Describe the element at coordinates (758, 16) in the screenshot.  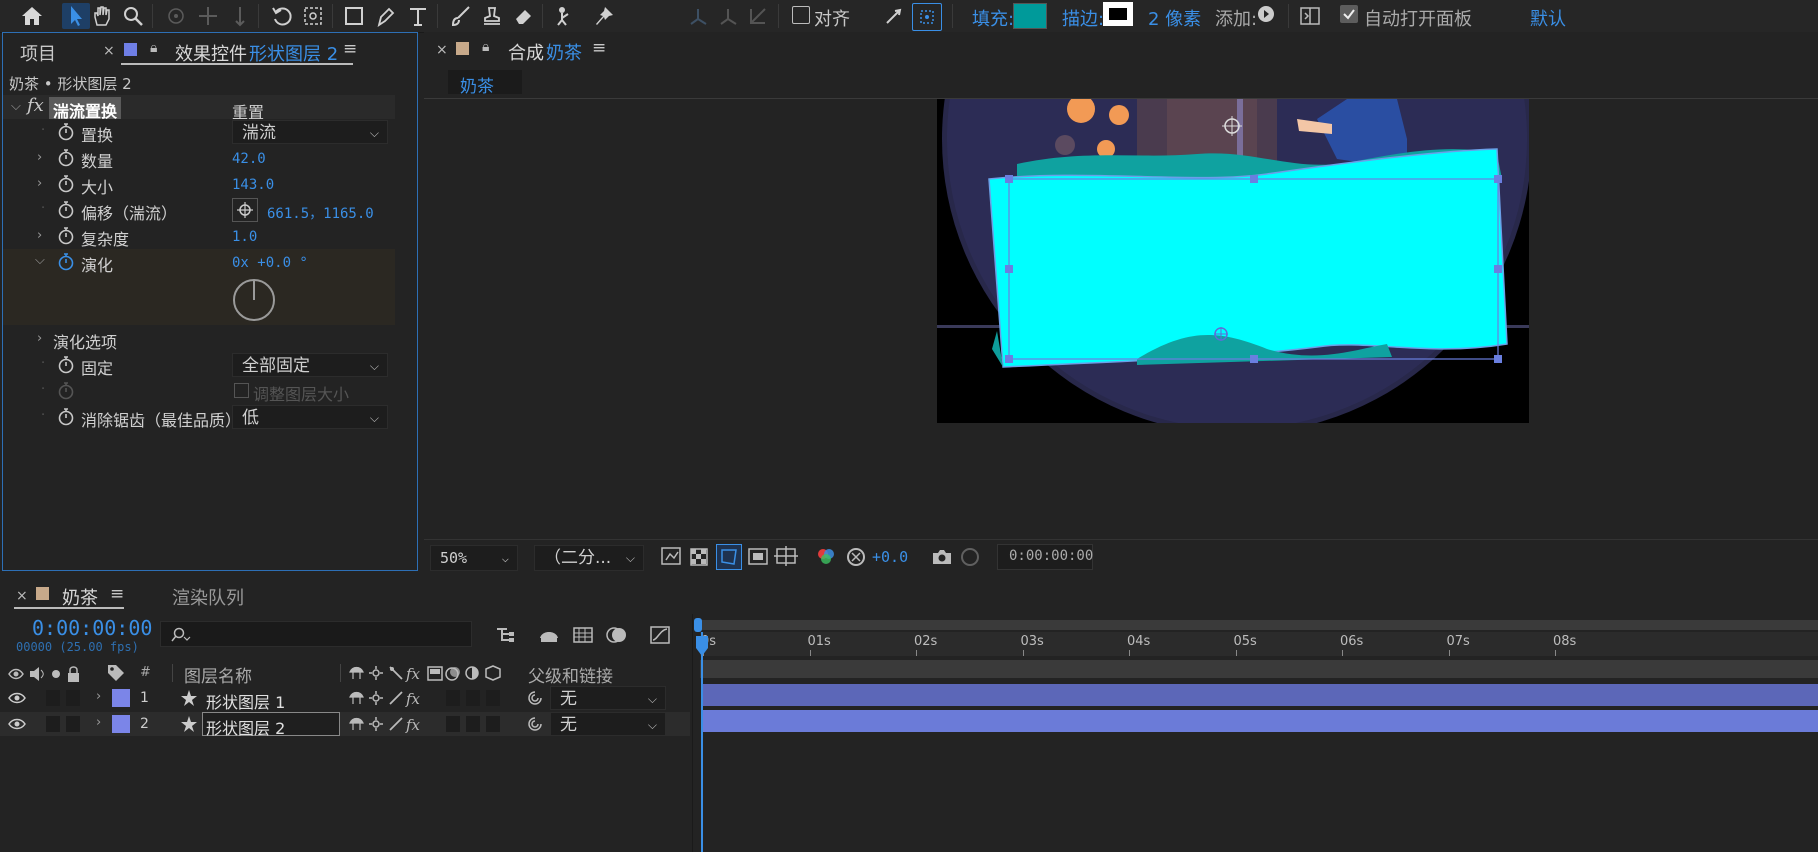
I see `view-axis-icon` at that location.